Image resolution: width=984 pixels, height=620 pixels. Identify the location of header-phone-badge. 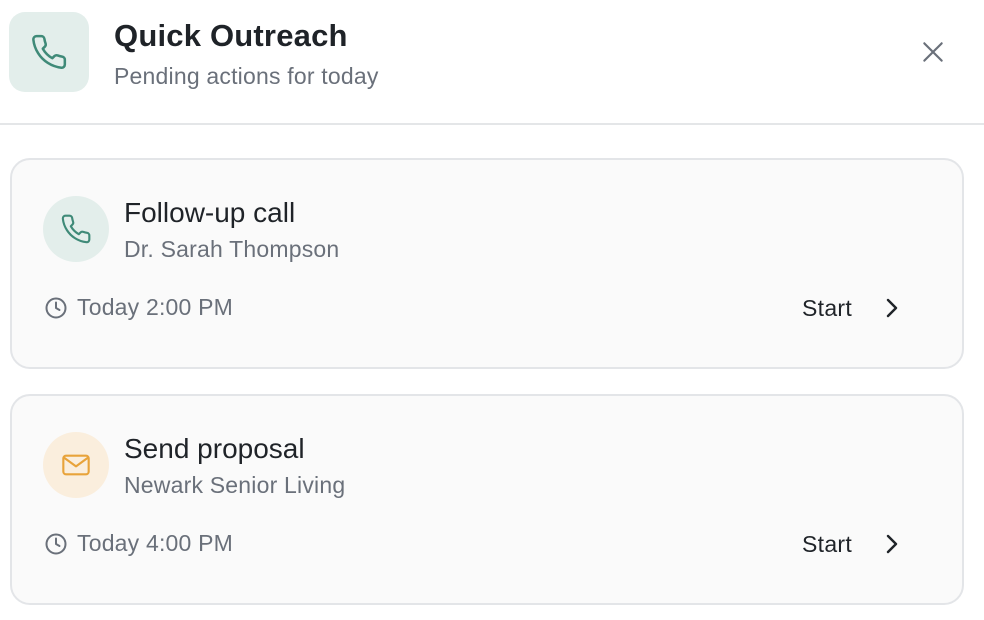
(49, 52).